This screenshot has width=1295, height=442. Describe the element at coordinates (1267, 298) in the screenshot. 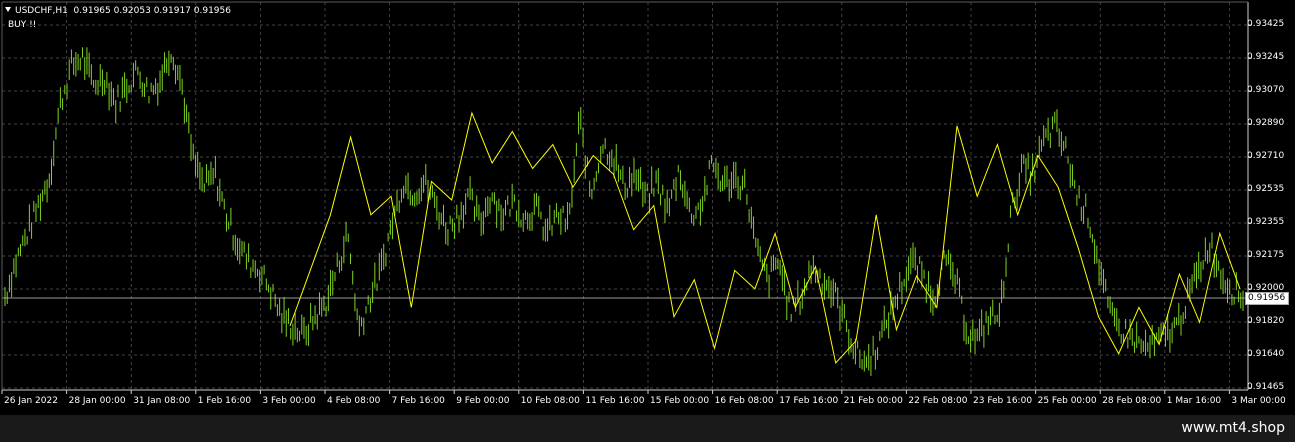

I see `current-price-tag: 0.91956` at that location.